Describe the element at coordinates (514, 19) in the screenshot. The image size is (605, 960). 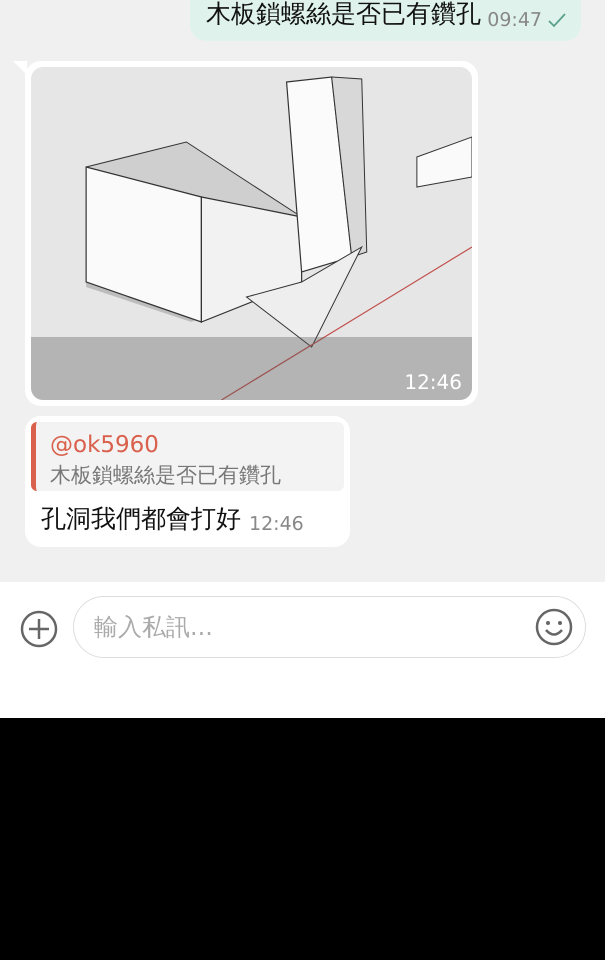
I see `timestamp: 09:47` at that location.